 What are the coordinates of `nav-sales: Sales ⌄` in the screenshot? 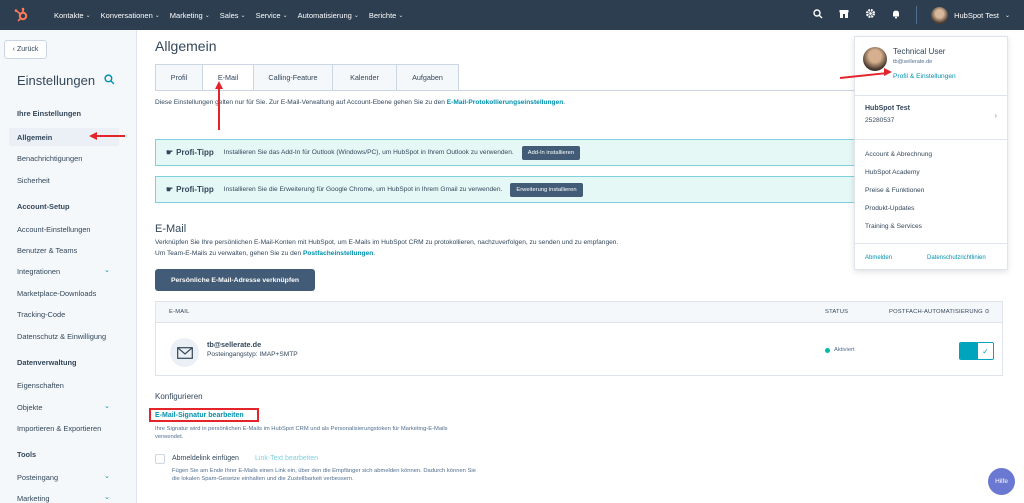 It's located at (233, 15).